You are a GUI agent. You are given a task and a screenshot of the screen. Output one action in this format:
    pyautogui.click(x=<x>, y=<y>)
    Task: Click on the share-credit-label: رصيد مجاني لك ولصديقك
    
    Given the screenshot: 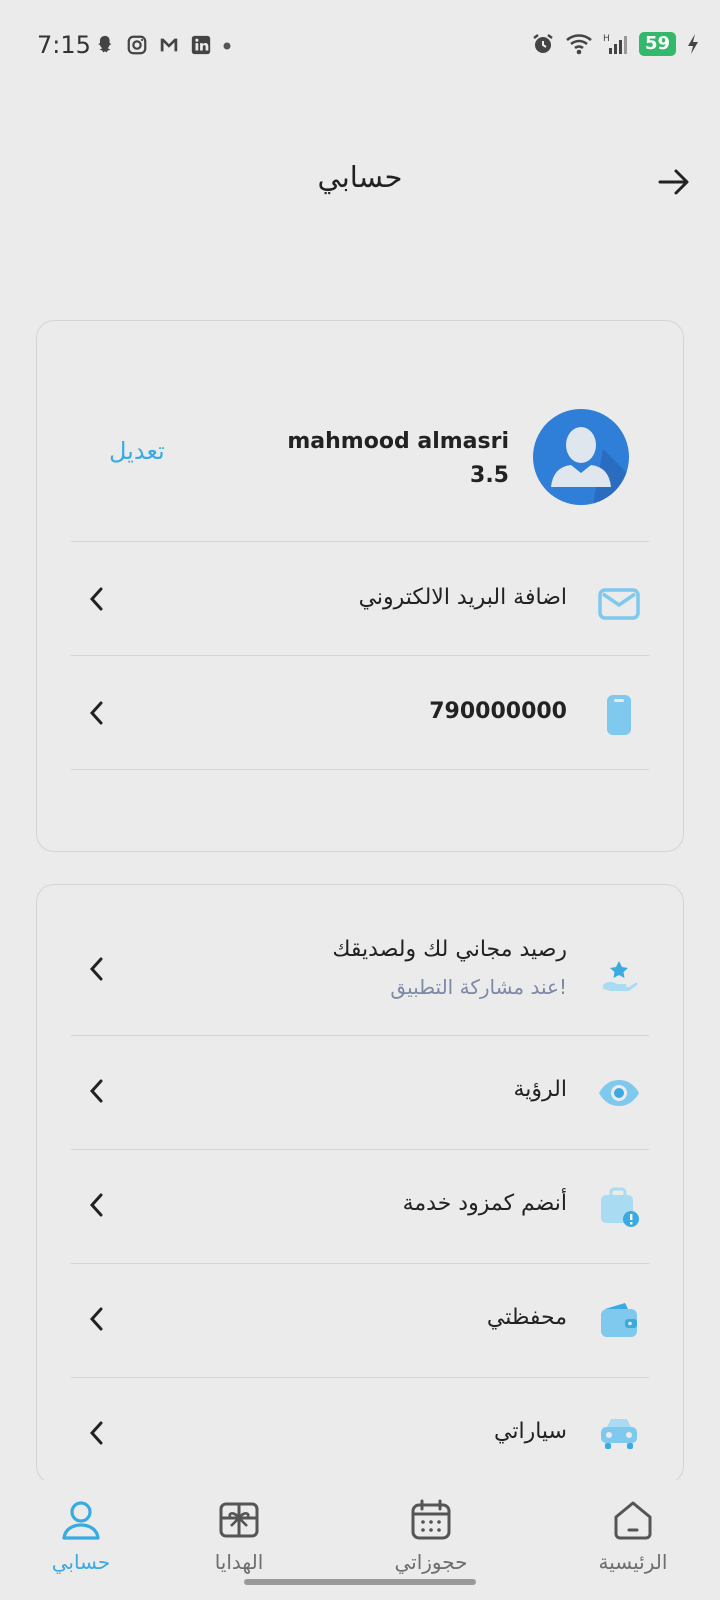 What is the action you would take?
    pyautogui.click(x=449, y=949)
    